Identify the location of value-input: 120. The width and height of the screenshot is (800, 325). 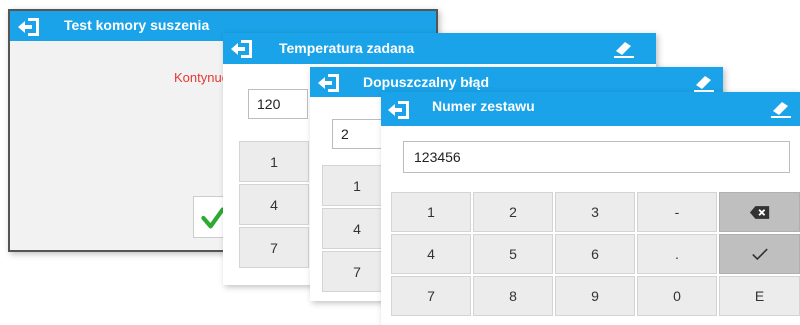
(278, 104).